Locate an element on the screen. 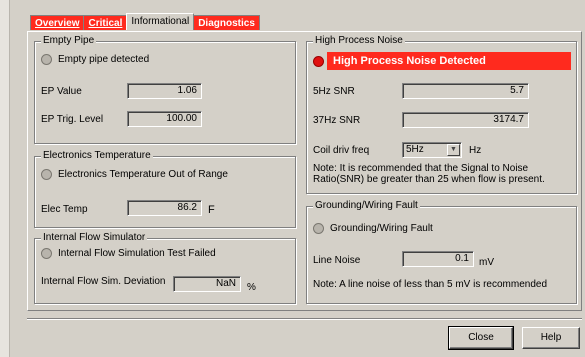 The width and height of the screenshot is (585, 357). snr5-label: 5Hz SNR is located at coordinates (334, 91).